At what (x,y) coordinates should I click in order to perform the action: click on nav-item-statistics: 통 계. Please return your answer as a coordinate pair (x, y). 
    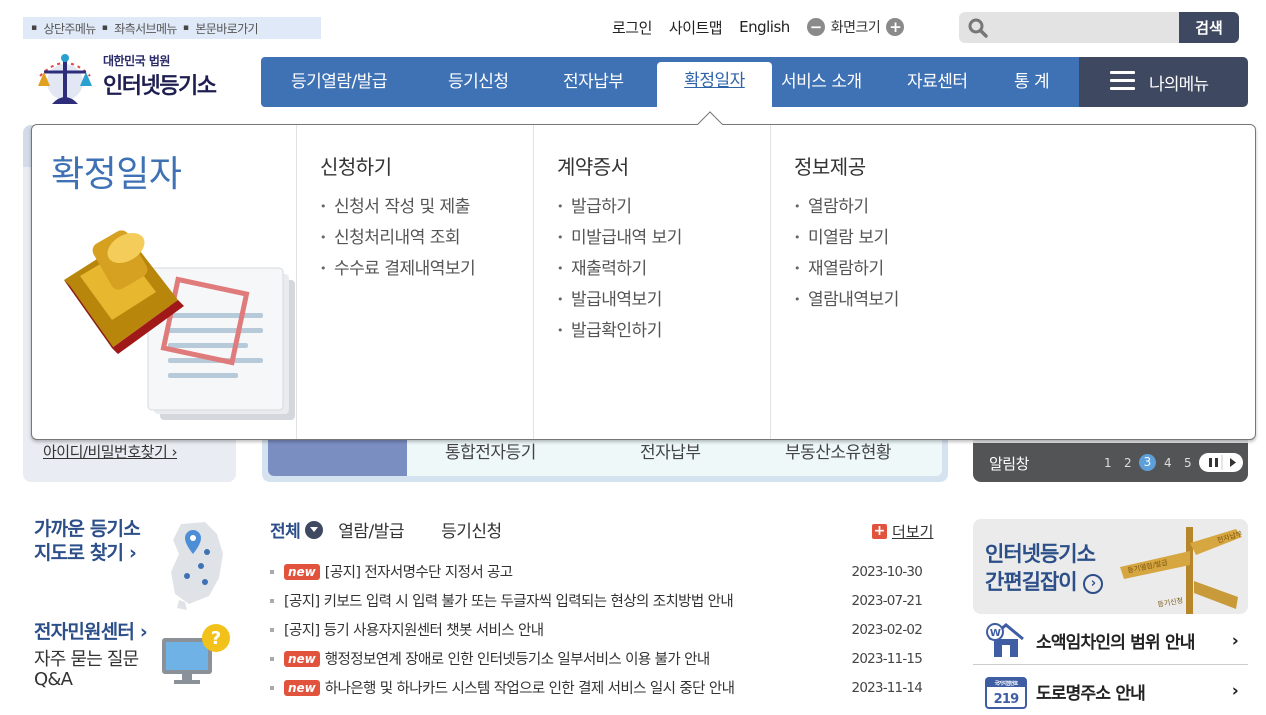
    Looking at the image, I should click on (1032, 82).